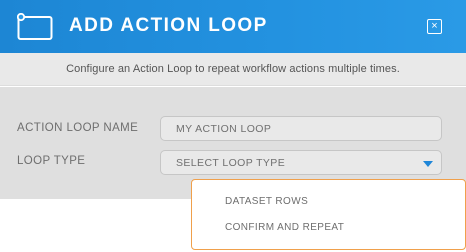 The image size is (466, 252). I want to click on option-confirm-and-repeat: CONFIRM AND REPEAT, so click(284, 227).